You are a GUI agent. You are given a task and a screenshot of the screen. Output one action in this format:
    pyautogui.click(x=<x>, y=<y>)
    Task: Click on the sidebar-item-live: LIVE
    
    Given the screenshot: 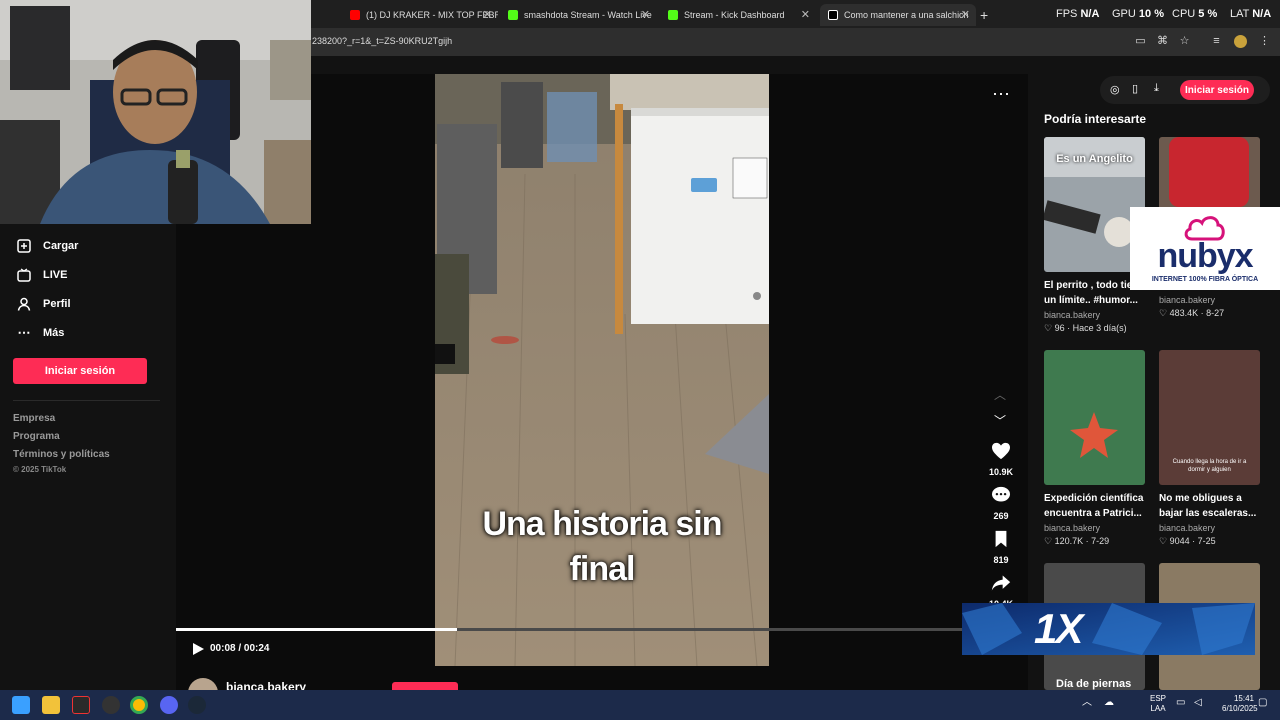 What is the action you would take?
    pyautogui.click(x=41, y=275)
    